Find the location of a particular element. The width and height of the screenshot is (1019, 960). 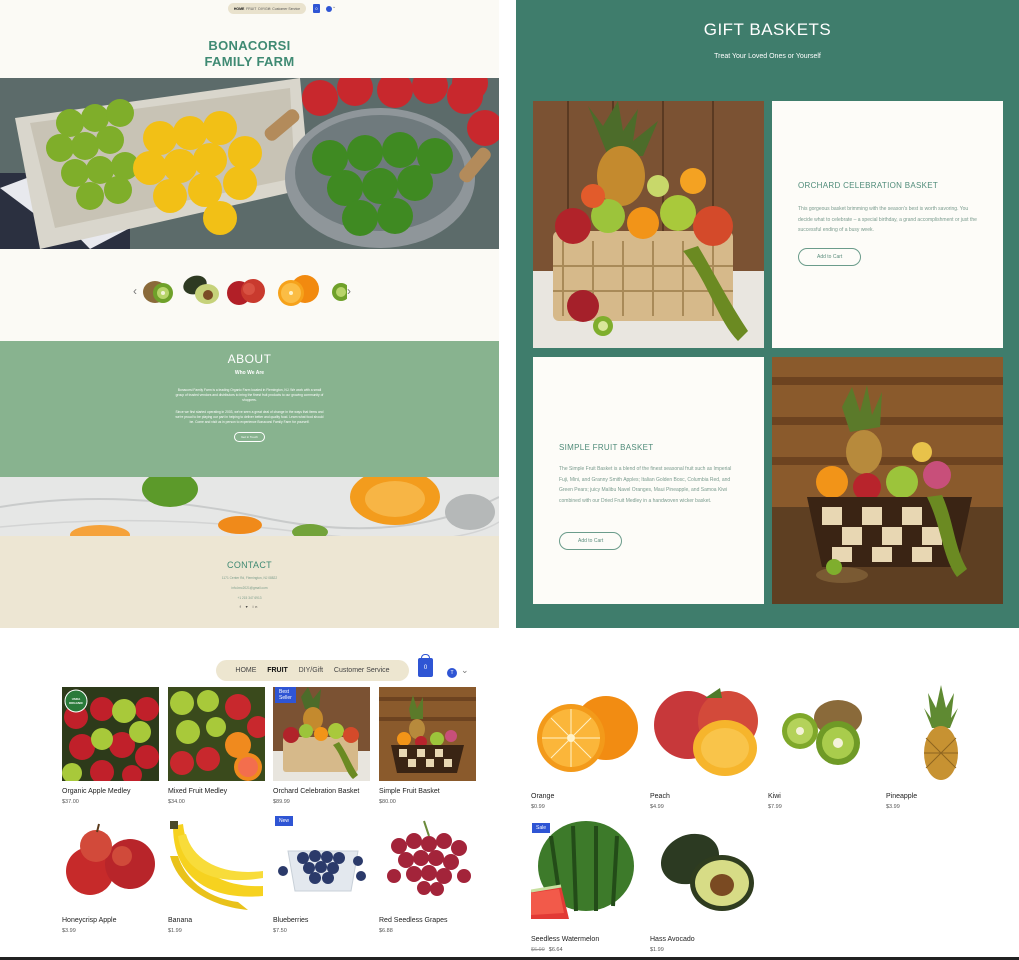

product-image: USDA ORGANIC is located at coordinates (110, 734).